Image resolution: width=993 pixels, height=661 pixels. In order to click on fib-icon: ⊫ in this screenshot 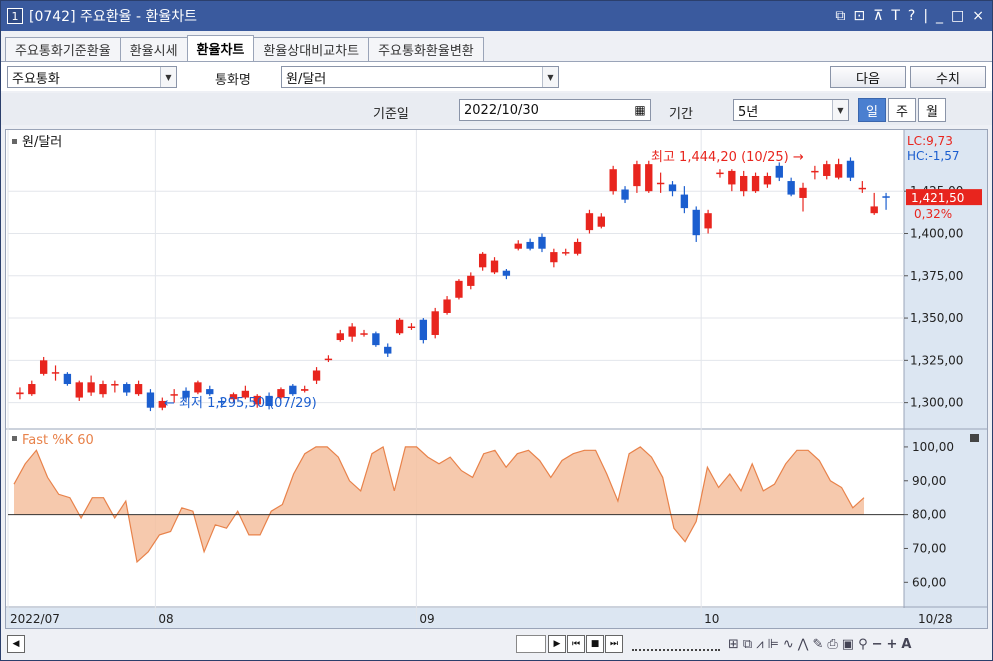, I will do `click(773, 644)`.